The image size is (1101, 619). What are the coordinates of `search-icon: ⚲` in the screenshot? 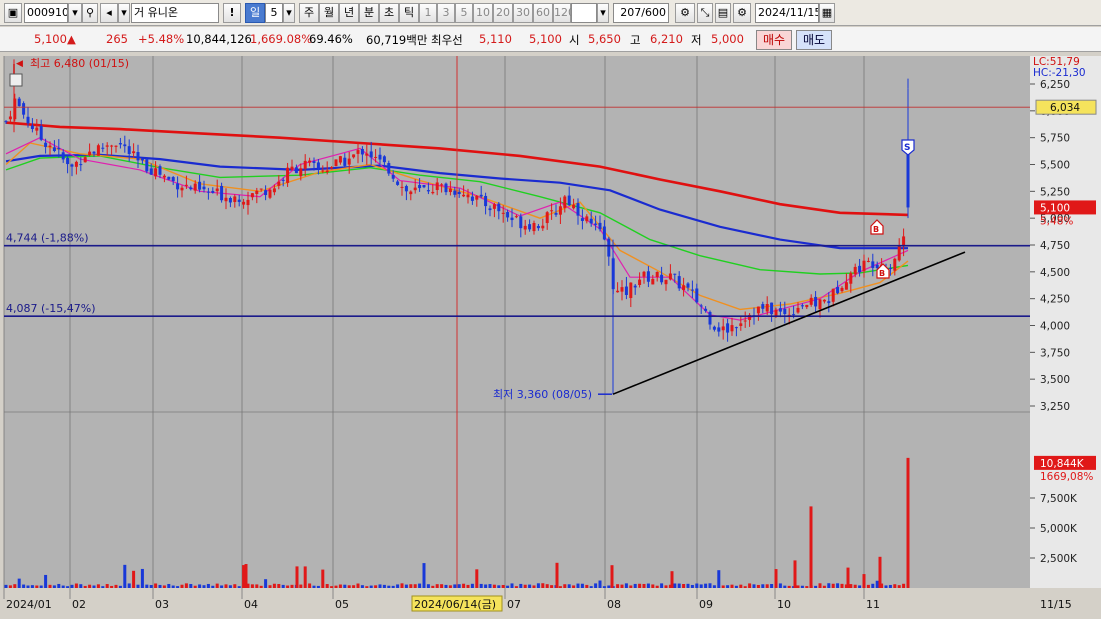 It's located at (90, 13).